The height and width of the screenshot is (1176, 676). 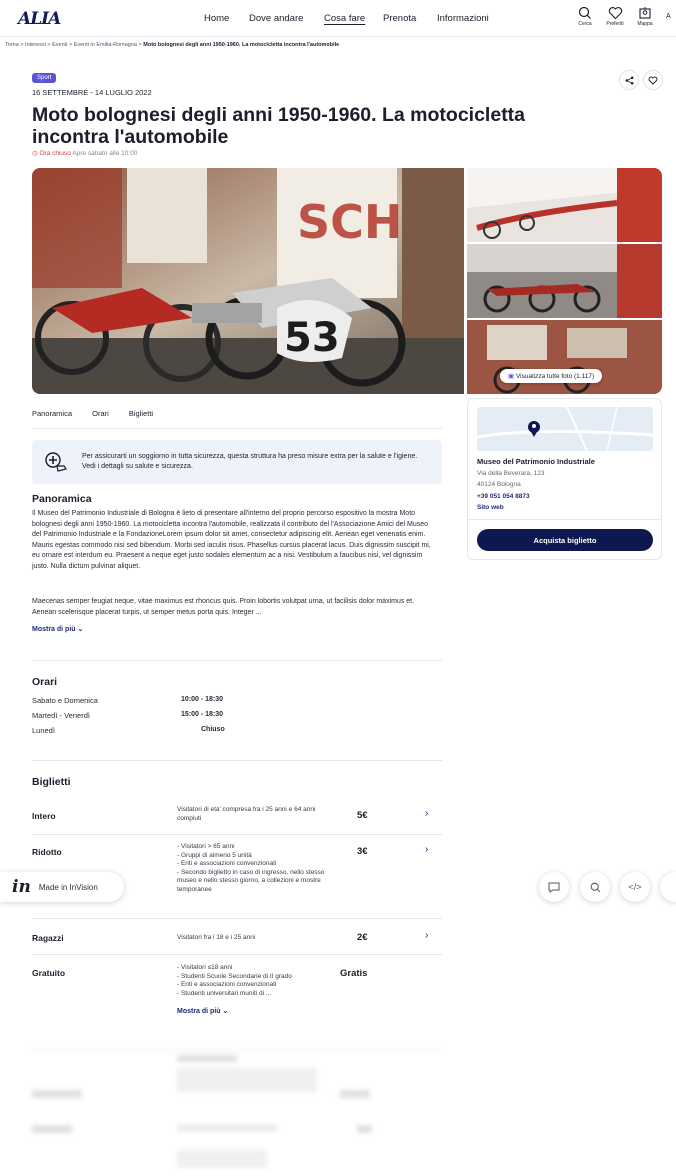 I want to click on gallery-main-photo: SCH 53, so click(x=248, y=281).